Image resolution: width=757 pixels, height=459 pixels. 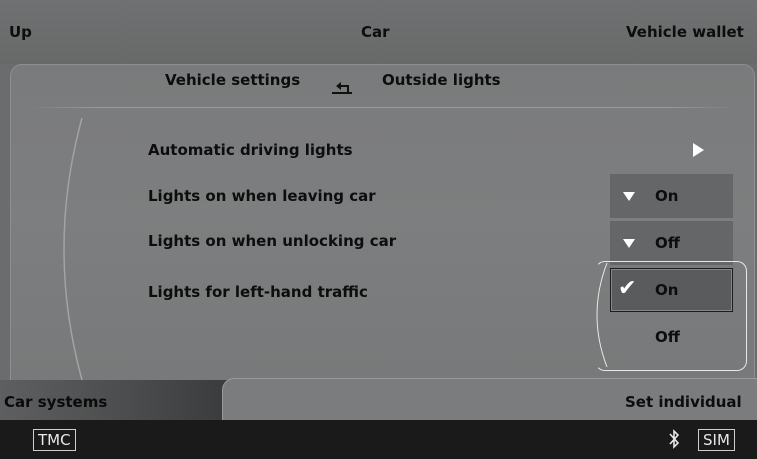 What do you see at coordinates (667, 196) in the screenshot?
I see `dropdown-value: On` at bounding box center [667, 196].